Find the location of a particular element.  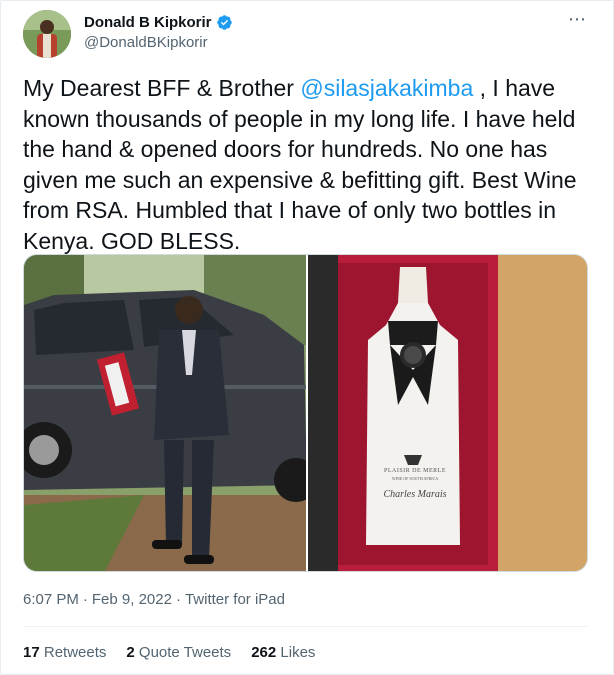

retweets-count: 17 is located at coordinates (31, 652).